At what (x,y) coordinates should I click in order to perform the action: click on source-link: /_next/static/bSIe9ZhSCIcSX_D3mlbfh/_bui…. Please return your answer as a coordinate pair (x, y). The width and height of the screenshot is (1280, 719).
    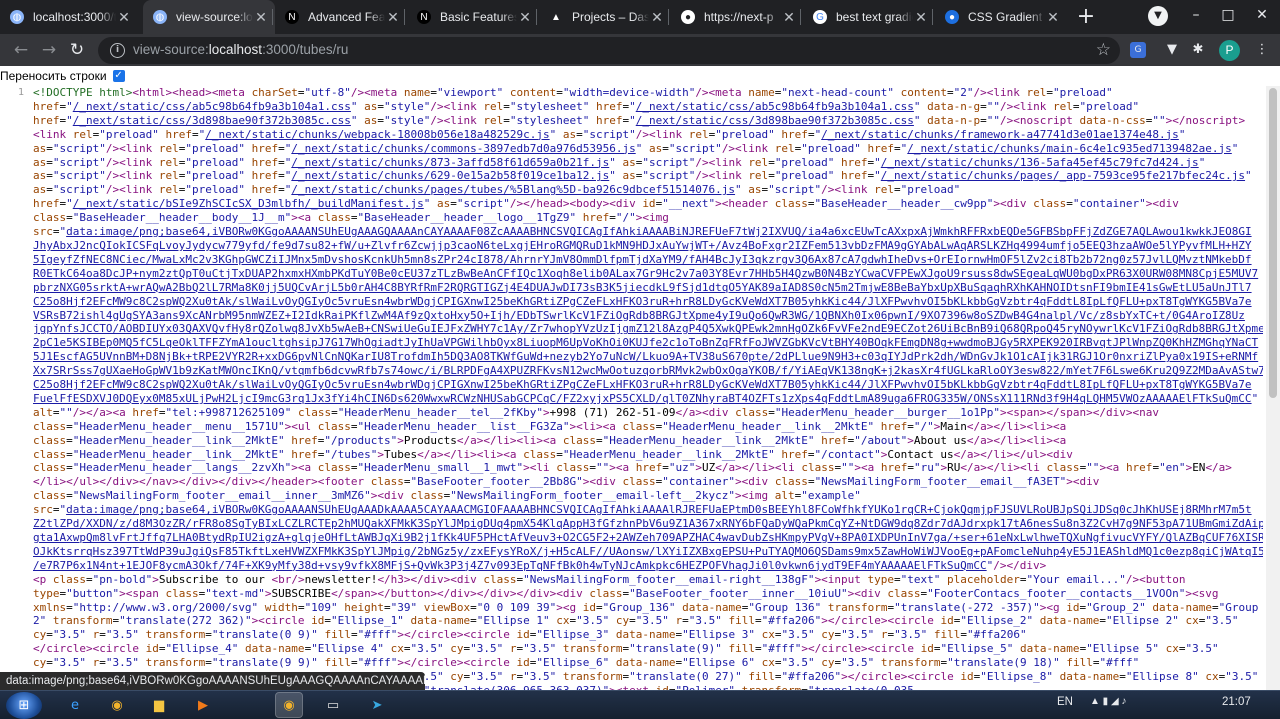
    Looking at the image, I should click on (248, 203).